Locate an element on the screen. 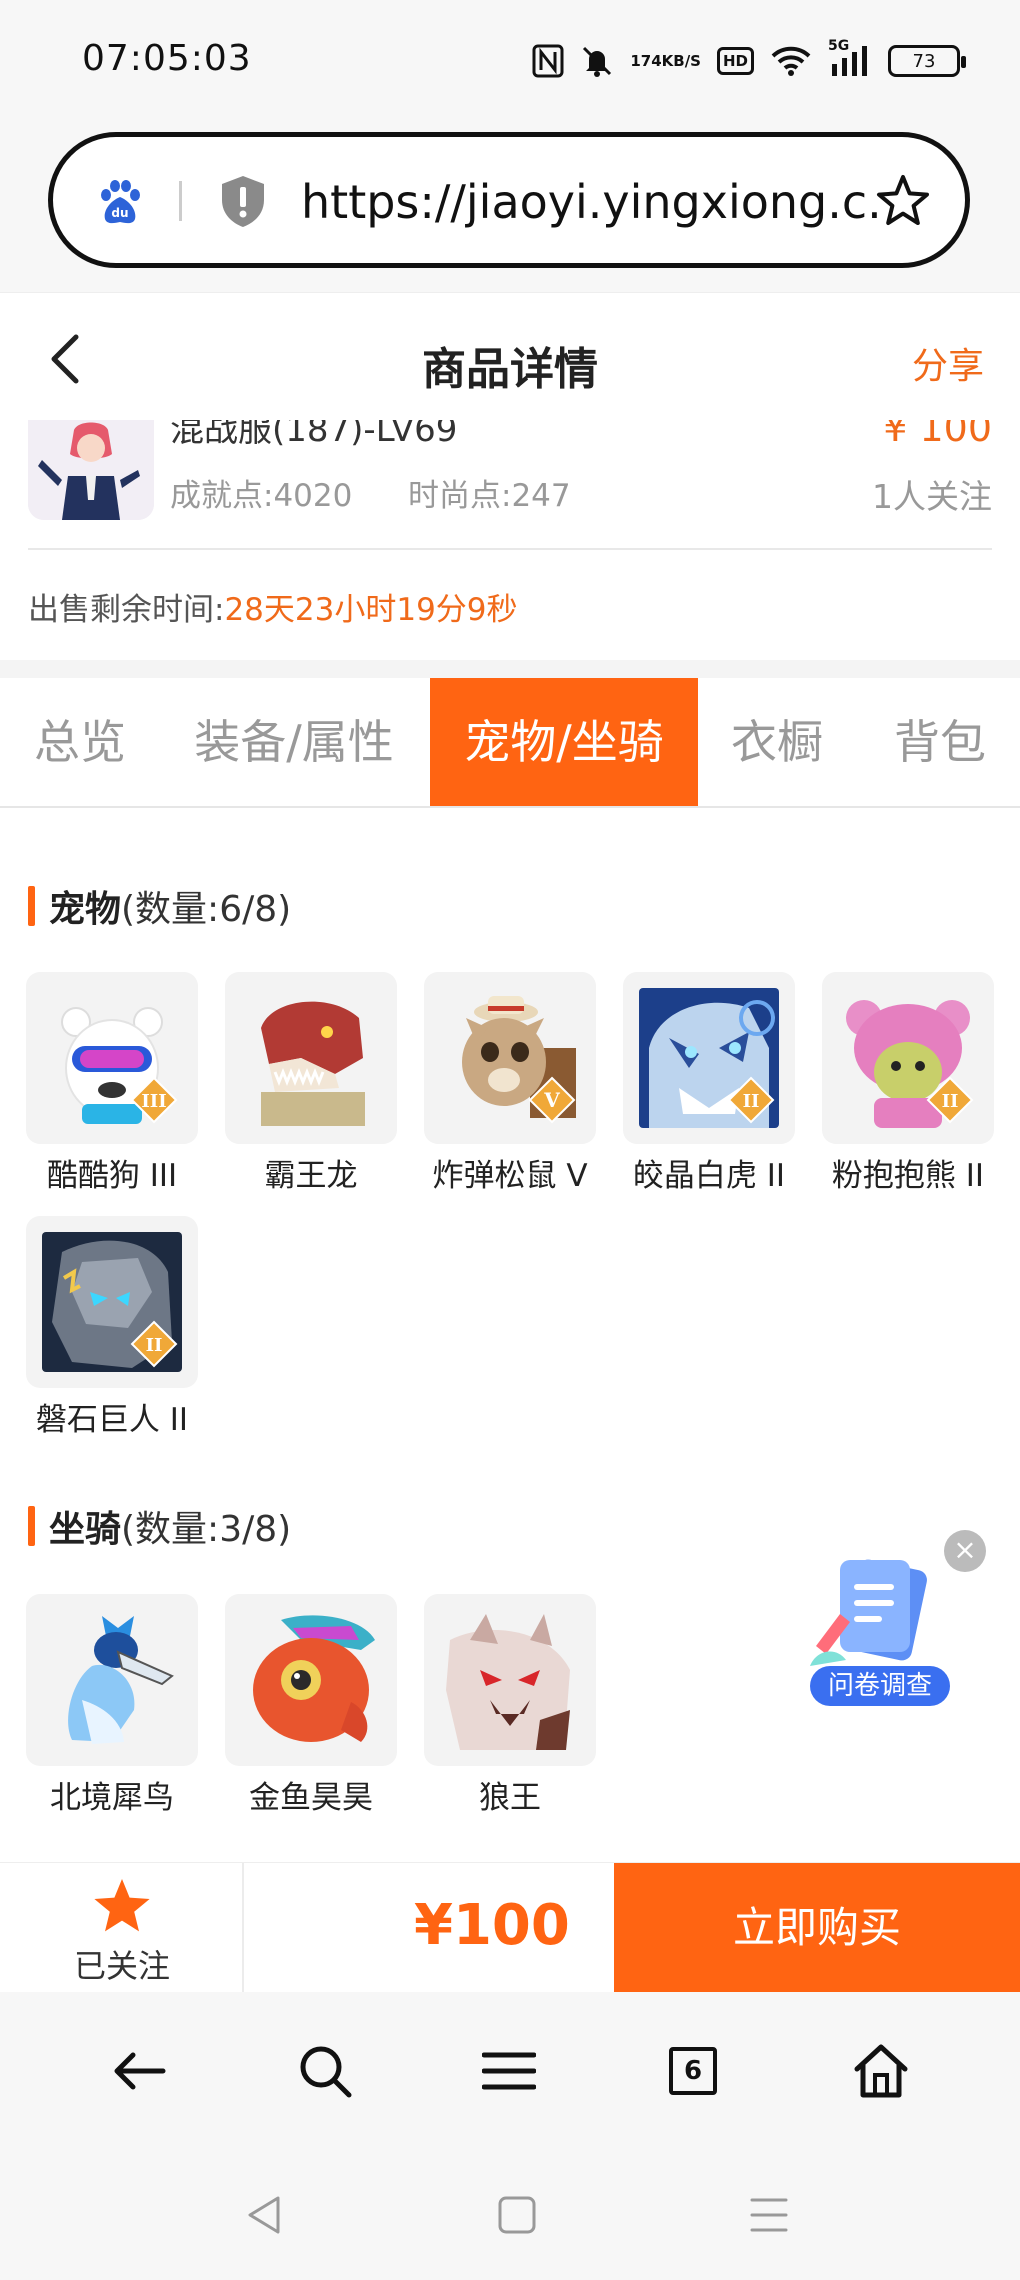  tabs-button: 6 is located at coordinates (693, 2071).